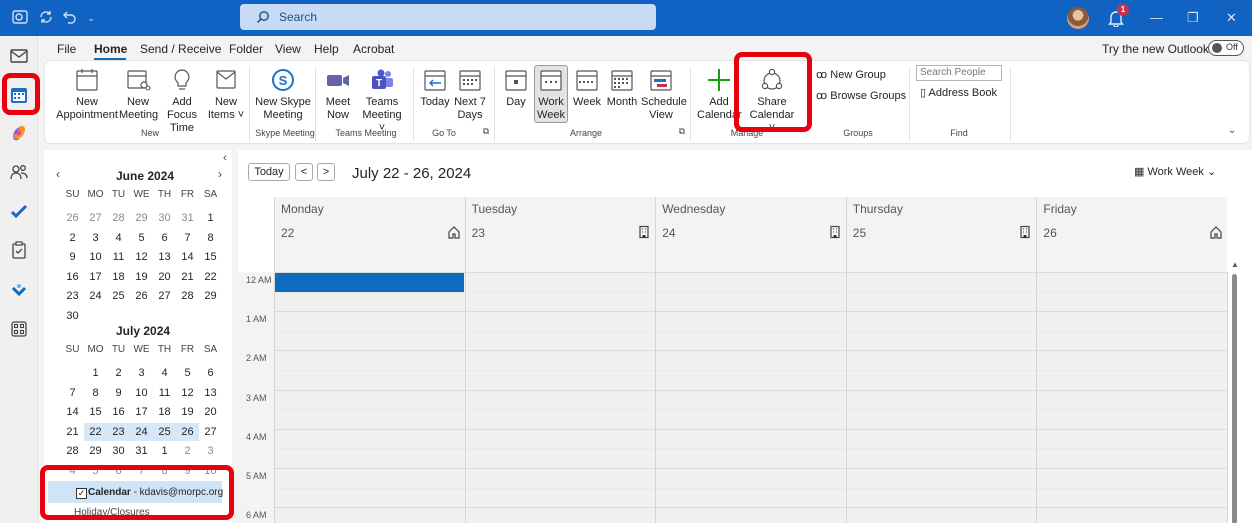 The width and height of the screenshot is (1252, 523). I want to click on scroll-thumb, so click(1234, 398).